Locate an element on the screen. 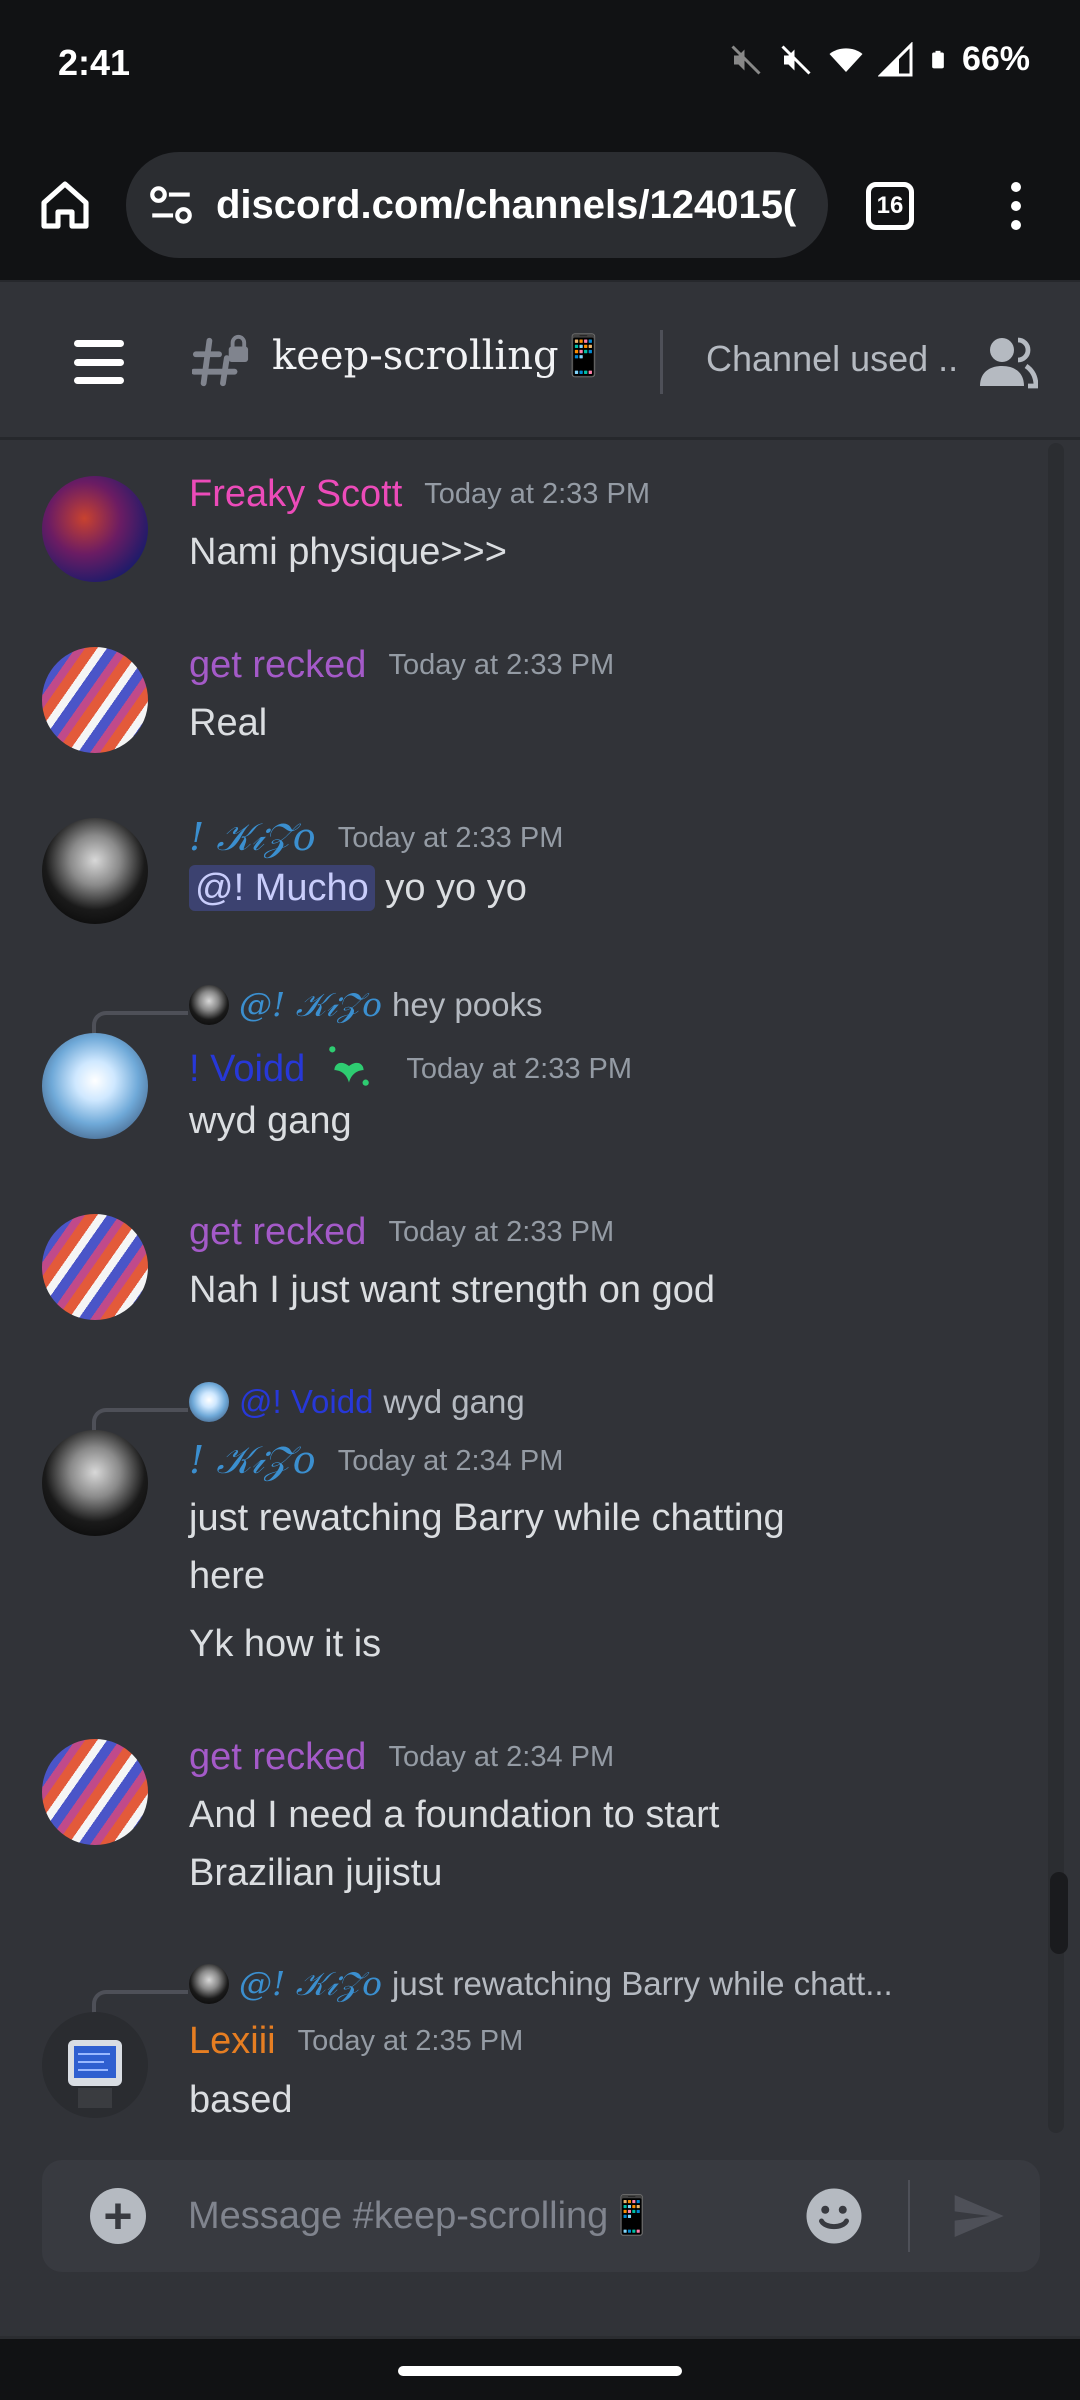 This screenshot has height=2400, width=1080. message-text: just rewatching Barry while chatting is located at coordinates (487, 1518).